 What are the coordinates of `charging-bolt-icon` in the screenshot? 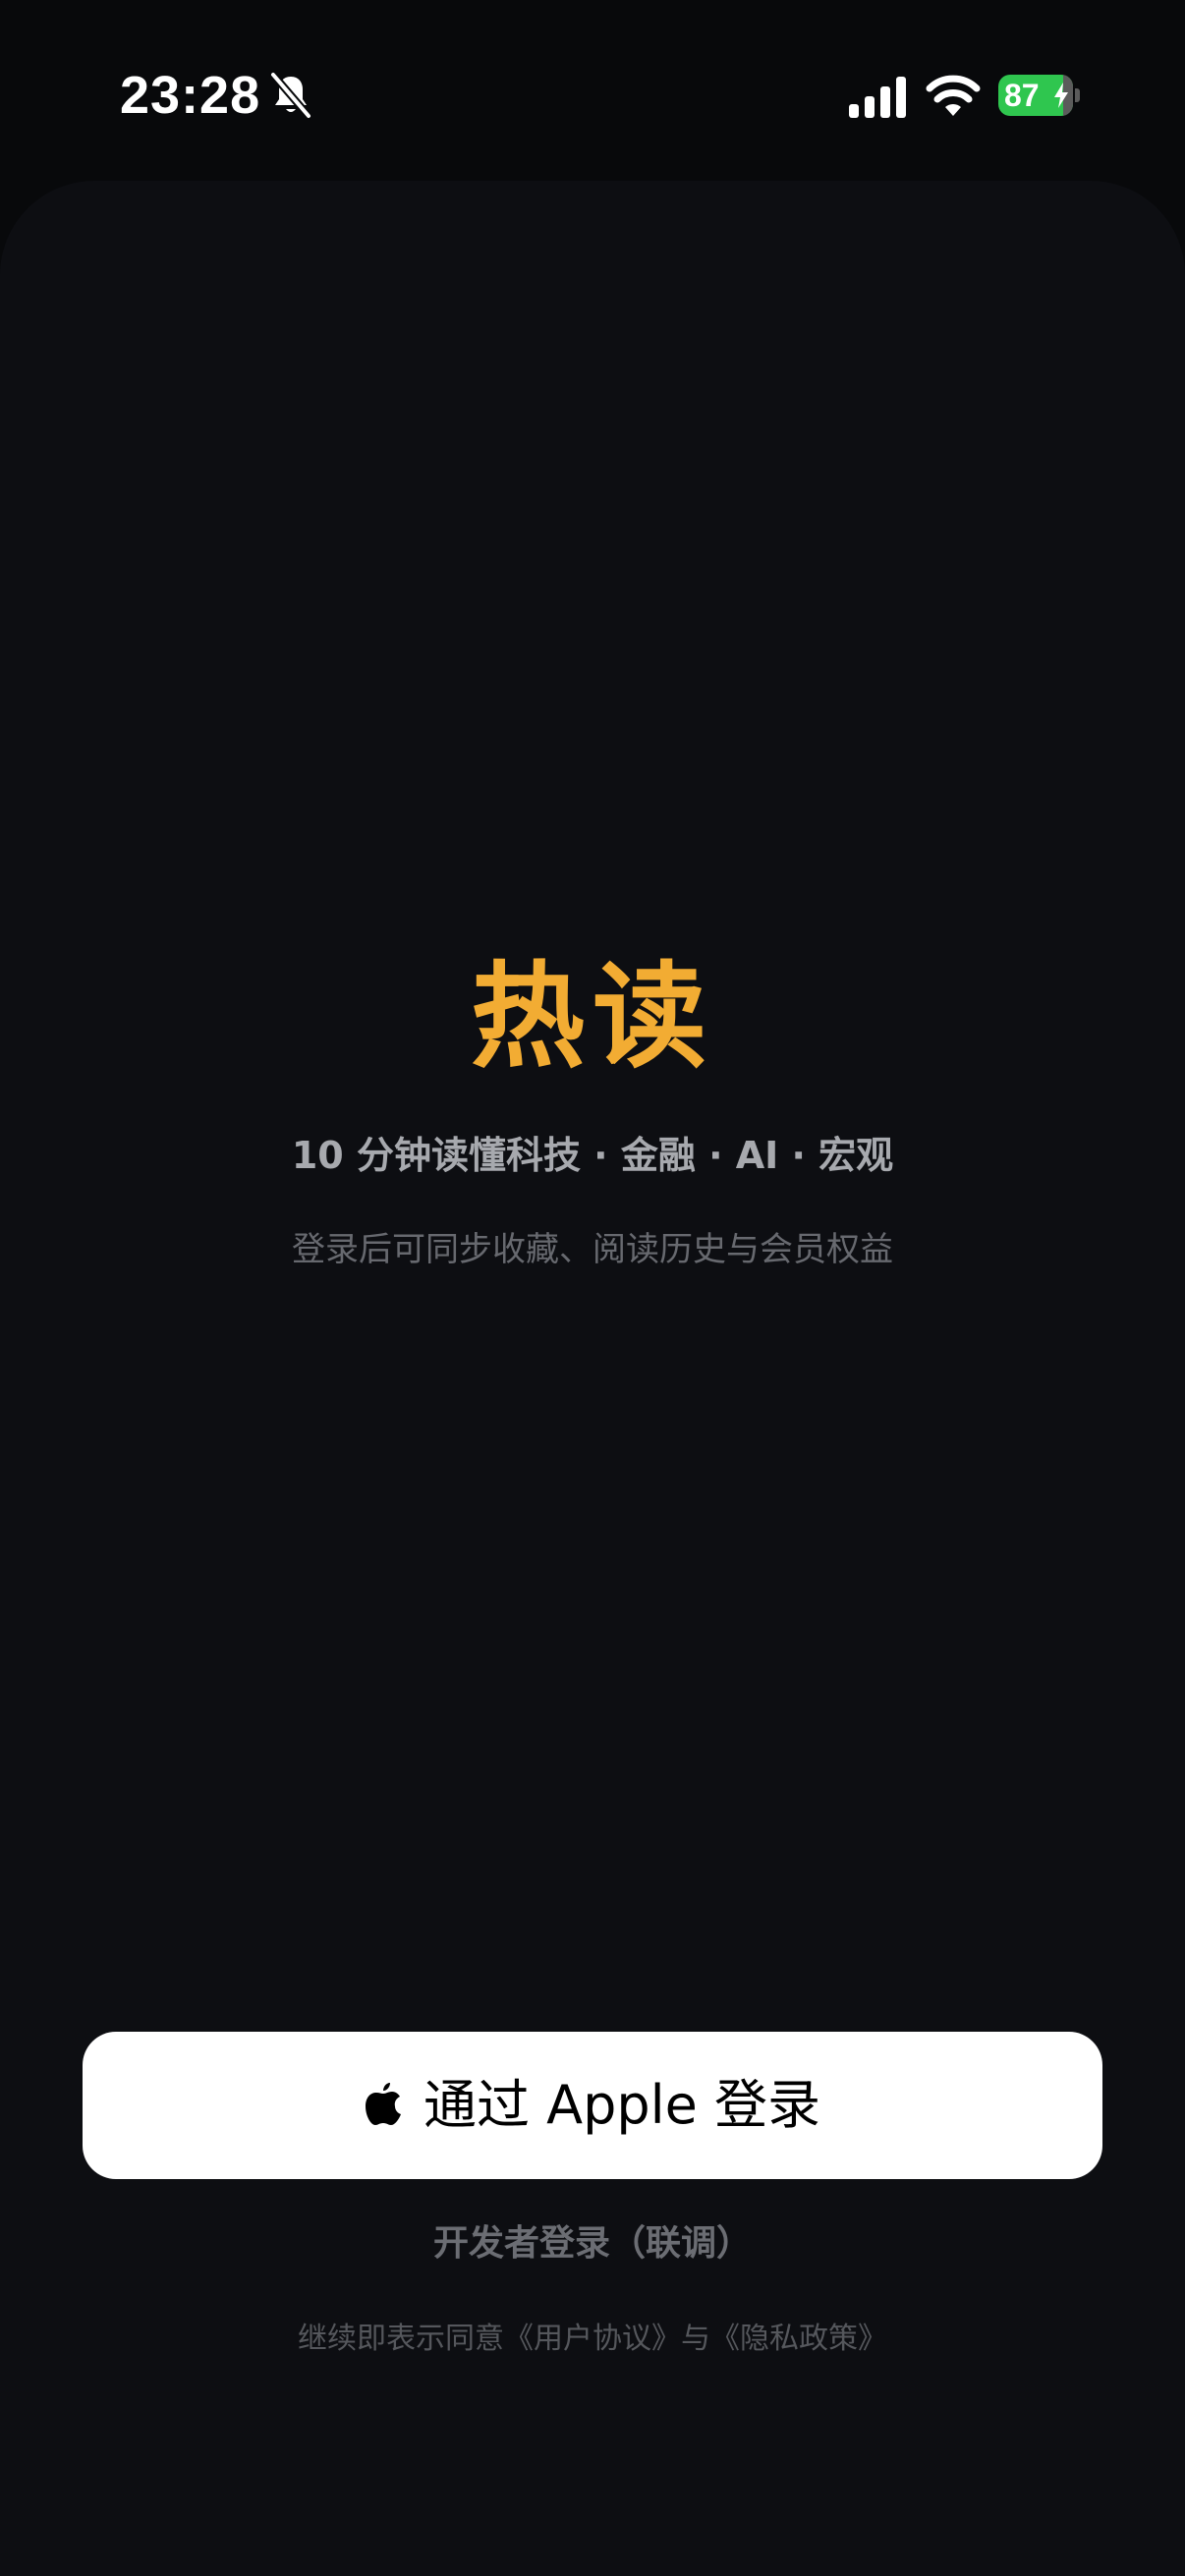 It's located at (1061, 95).